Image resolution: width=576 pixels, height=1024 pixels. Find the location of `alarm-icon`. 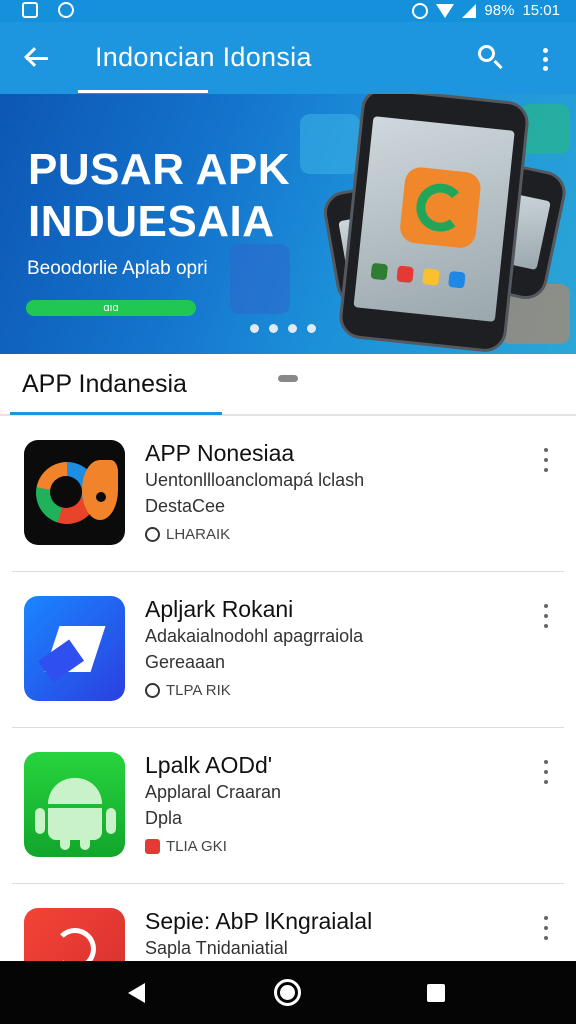

alarm-icon is located at coordinates (420, 10).